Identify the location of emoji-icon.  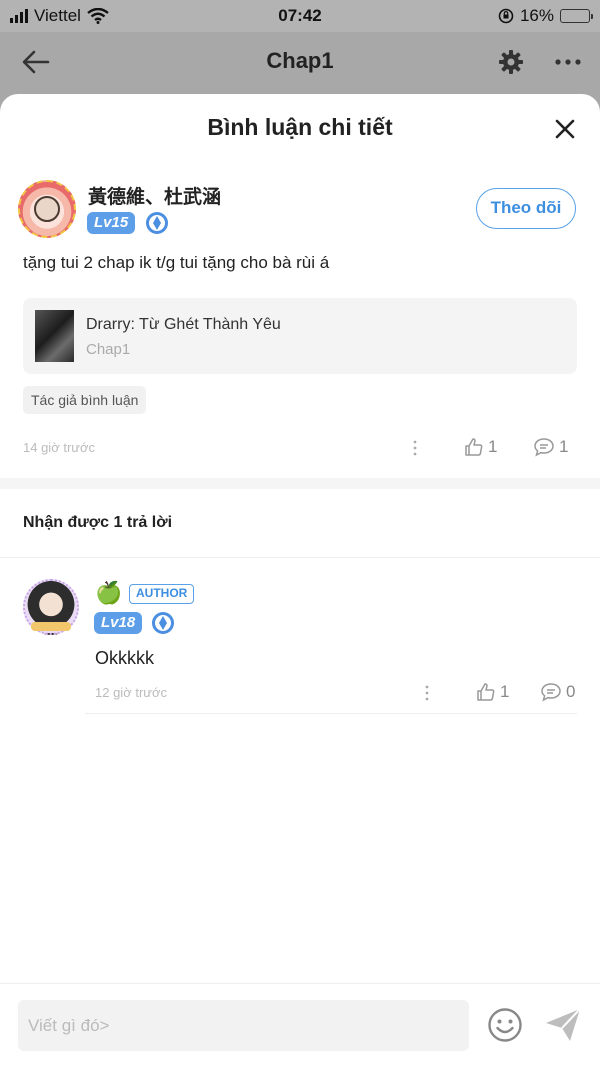
(505, 1025).